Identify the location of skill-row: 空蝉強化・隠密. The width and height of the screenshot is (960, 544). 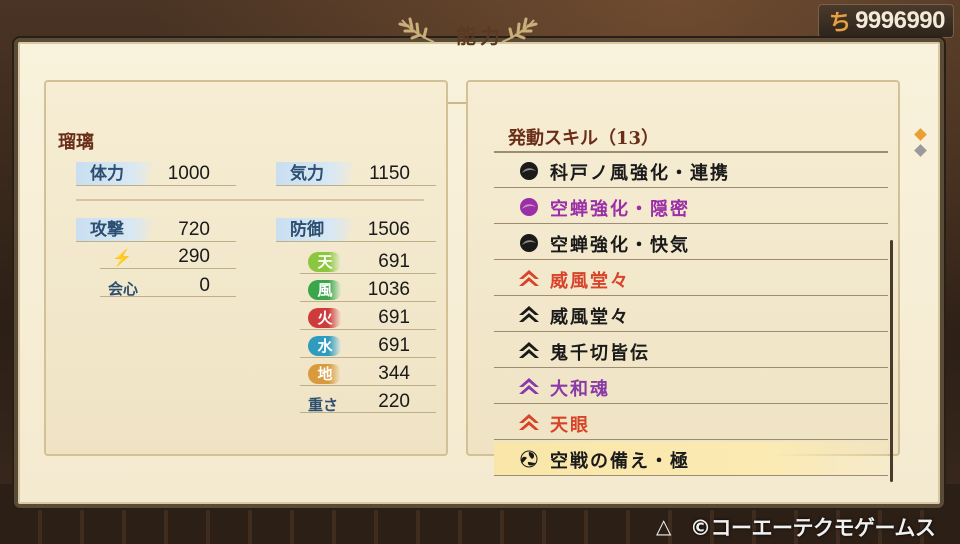
(691, 207).